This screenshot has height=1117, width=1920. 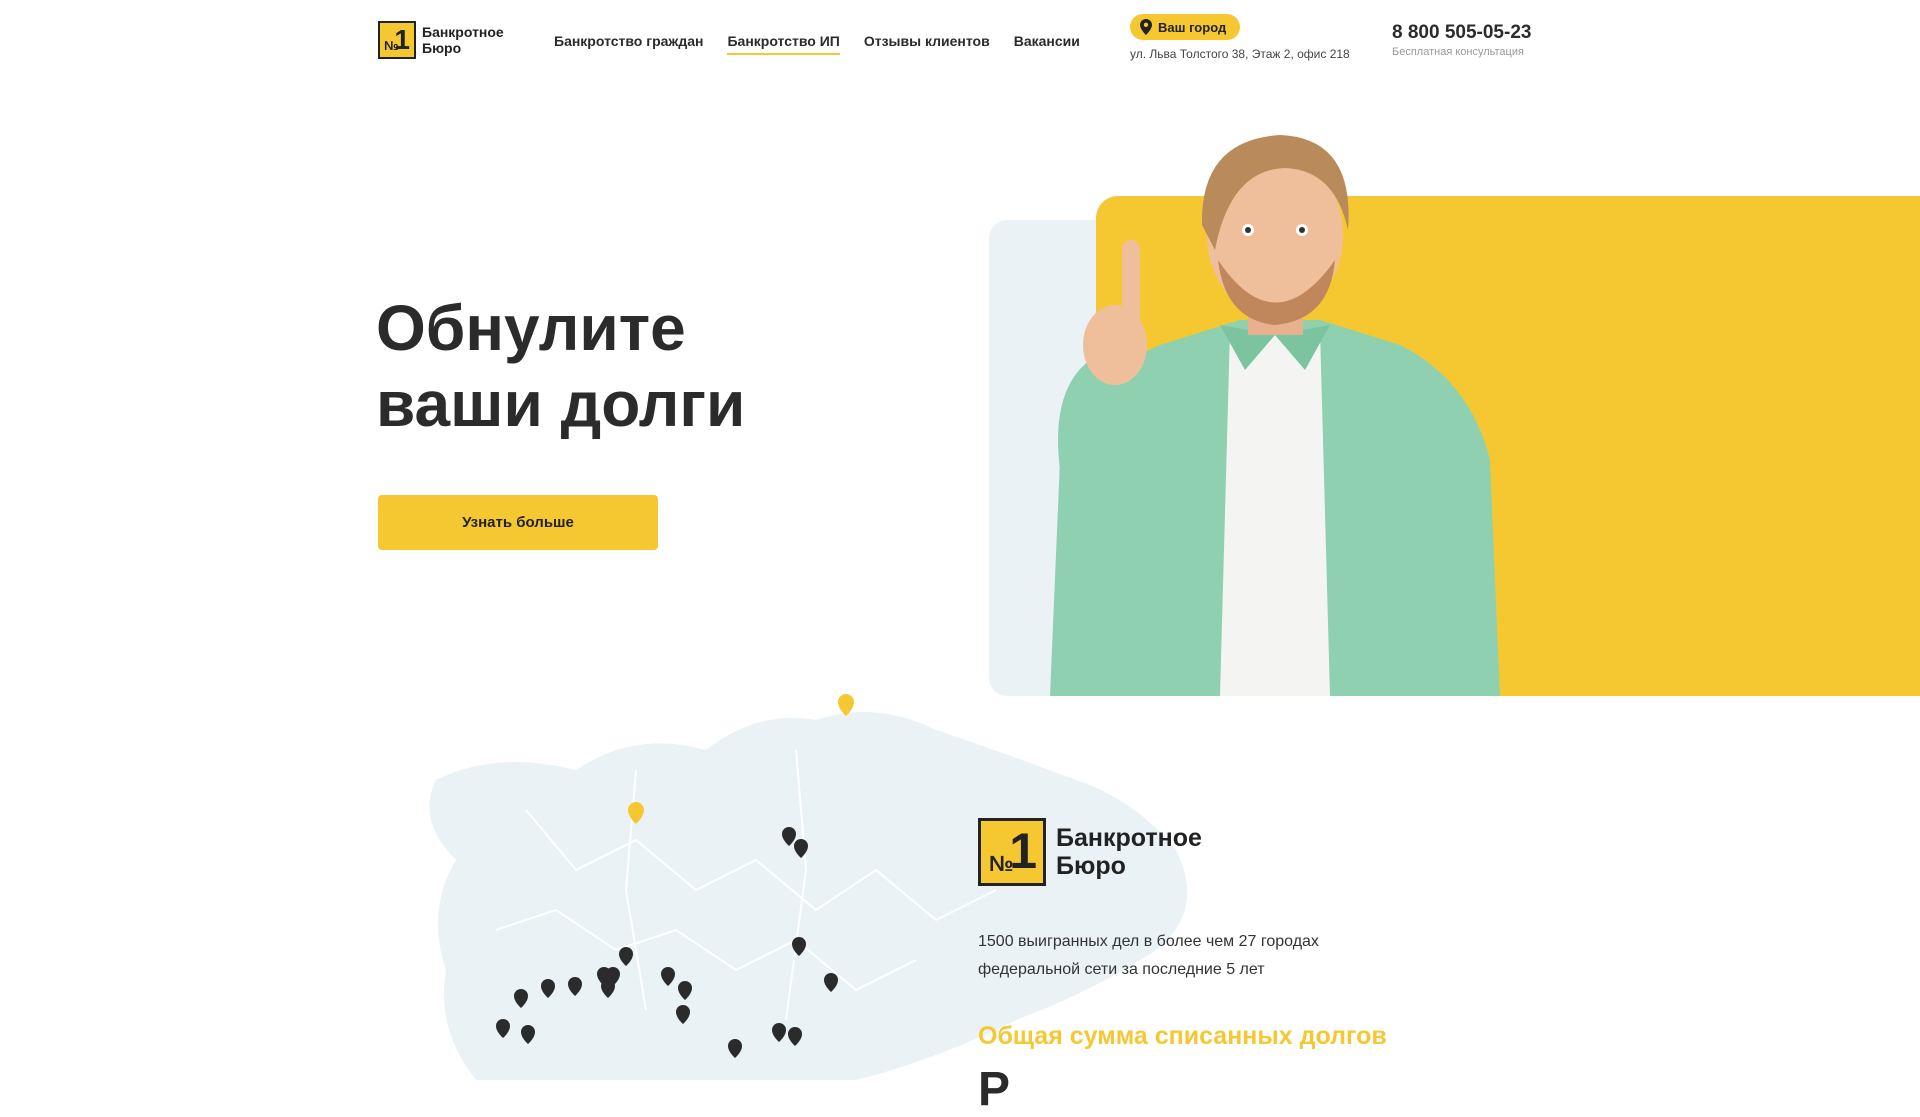 I want to click on office-address: ул. Льва Толстого 38, Этаж 2, офис 218, so click(x=1240, y=54).